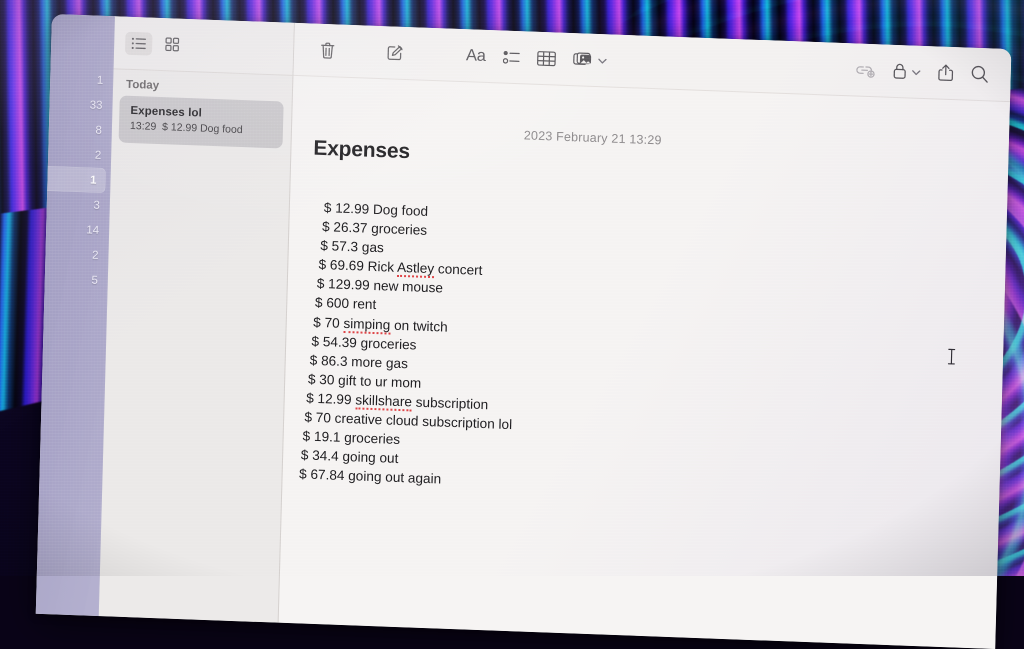 The image size is (1024, 649). I want to click on note-line-text: $ 67.84 going out again, so click(370, 477).